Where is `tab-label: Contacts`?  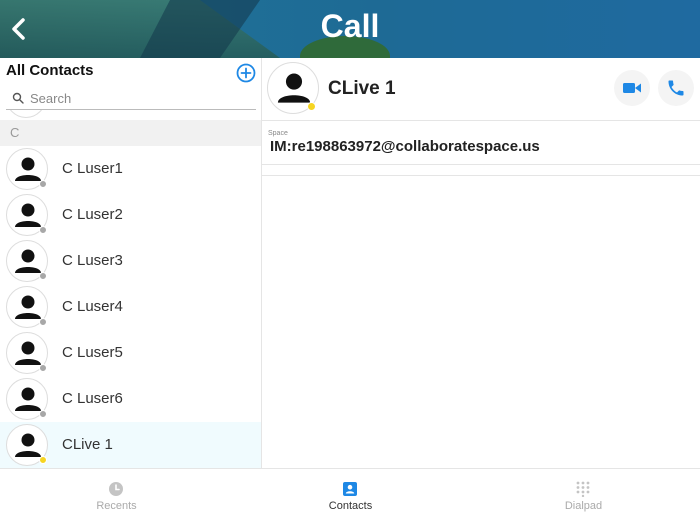
tab-label: Contacts is located at coordinates (350, 506).